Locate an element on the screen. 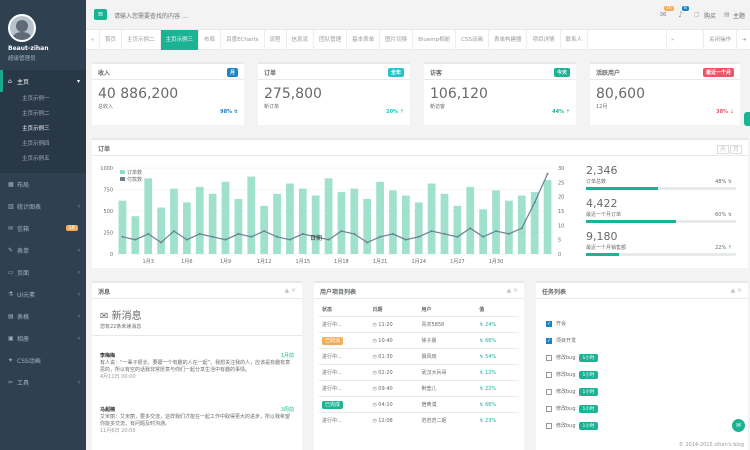  tab-item: 图片切换 is located at coordinates (397, 39).